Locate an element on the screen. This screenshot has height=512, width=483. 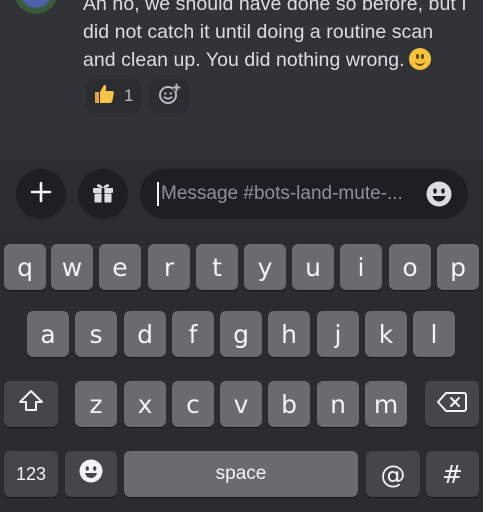
hash-key: # is located at coordinates (452, 474).